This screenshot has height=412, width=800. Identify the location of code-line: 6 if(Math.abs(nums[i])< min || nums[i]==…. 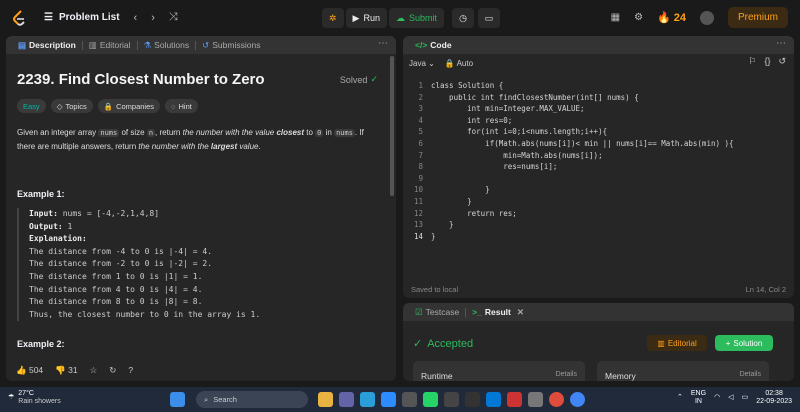
(598, 144).